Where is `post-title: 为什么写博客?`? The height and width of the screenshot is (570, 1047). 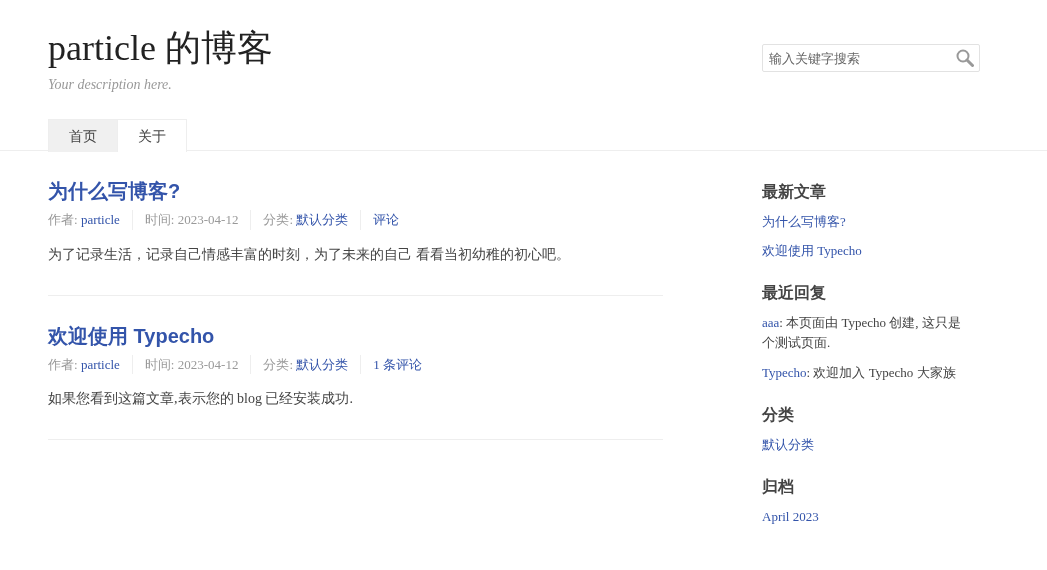
post-title: 为什么写博客? is located at coordinates (114, 191).